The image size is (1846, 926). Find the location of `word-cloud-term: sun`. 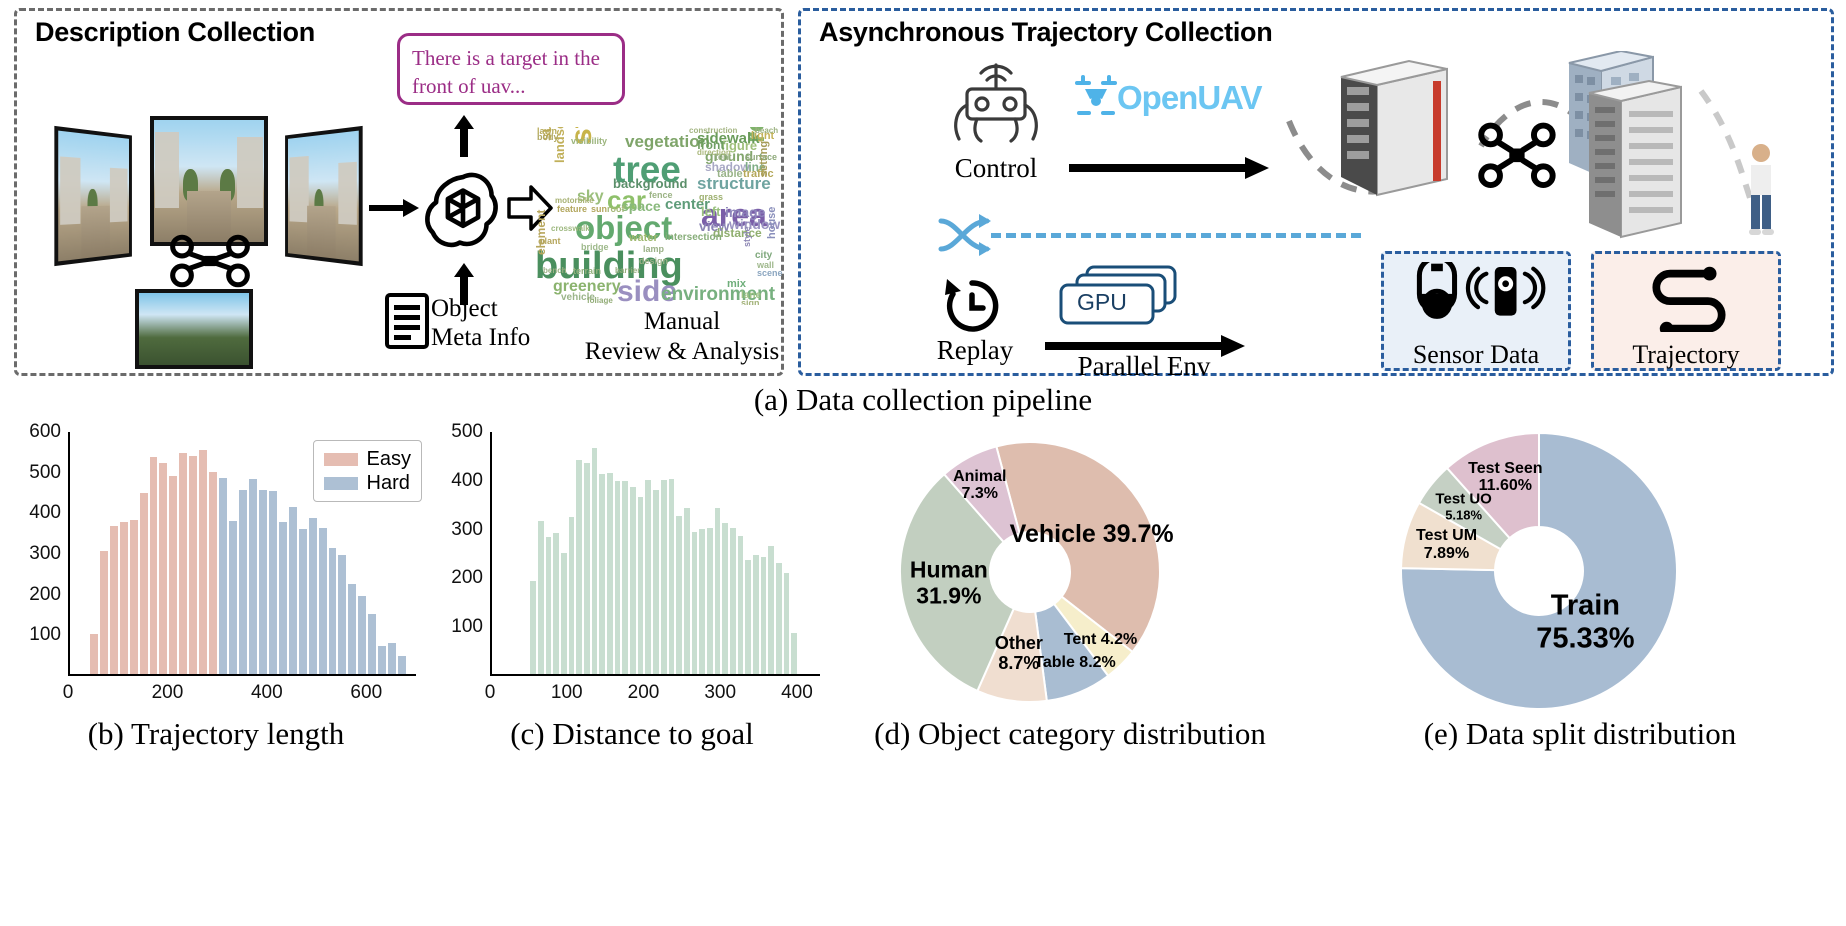

word-cloud-term: sun is located at coordinates (599, 209).